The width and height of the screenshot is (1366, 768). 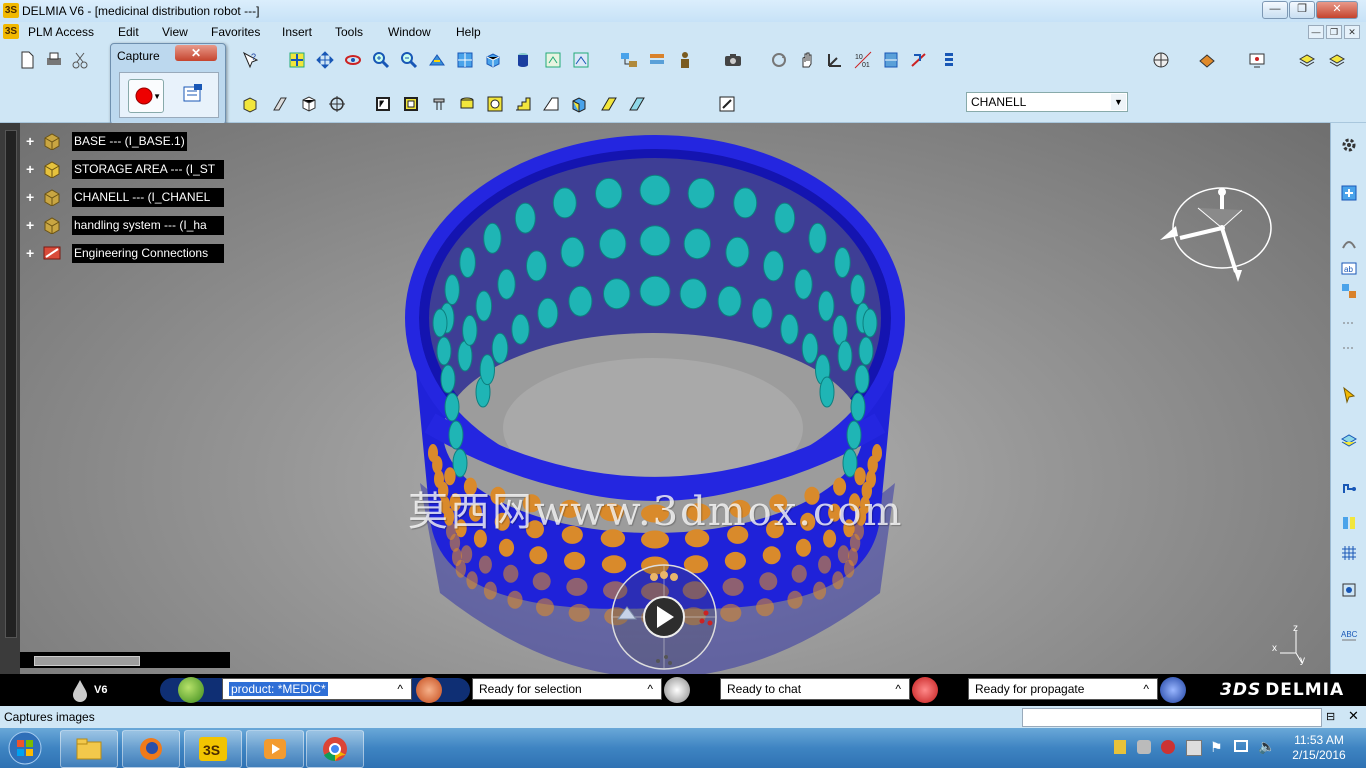 What do you see at coordinates (1118, 102) in the screenshot?
I see `chevron-down-icon: ▼` at bounding box center [1118, 102].